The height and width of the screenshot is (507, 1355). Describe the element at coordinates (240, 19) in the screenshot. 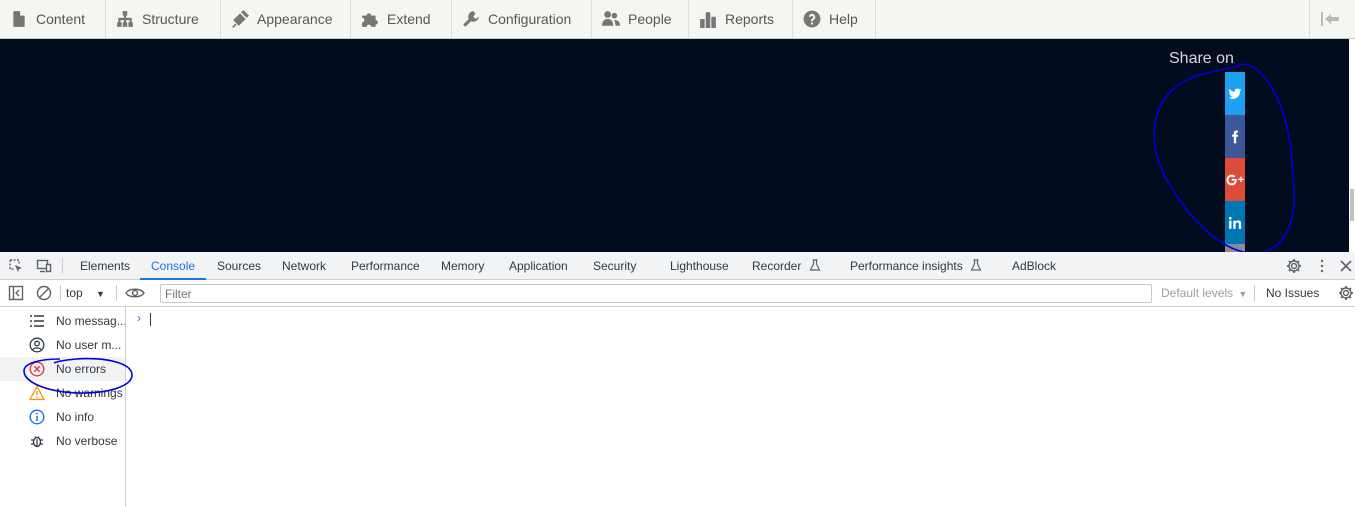

I see `paint-icon` at that location.